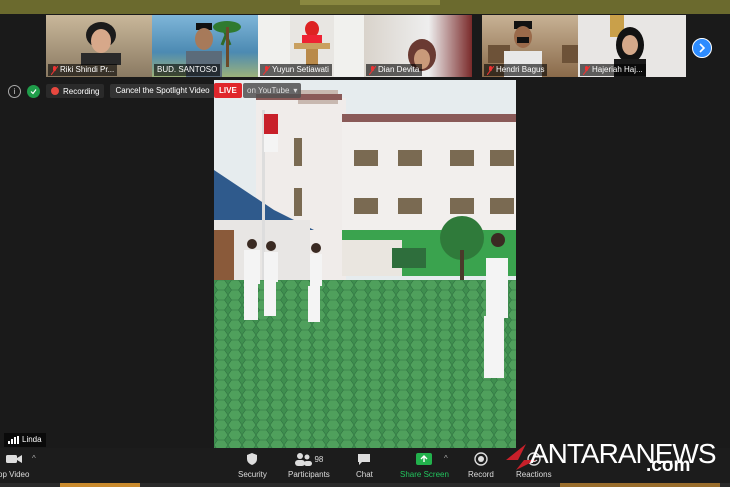 Image resolution: width=730 pixels, height=487 pixels. I want to click on shield-check-icon, so click(33, 91).